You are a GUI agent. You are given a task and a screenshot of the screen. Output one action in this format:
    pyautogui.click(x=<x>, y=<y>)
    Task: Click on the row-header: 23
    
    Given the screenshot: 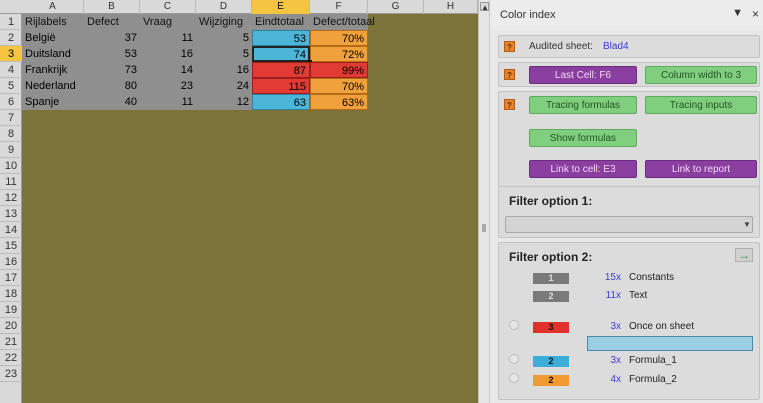 What is the action you would take?
    pyautogui.click(x=11, y=374)
    